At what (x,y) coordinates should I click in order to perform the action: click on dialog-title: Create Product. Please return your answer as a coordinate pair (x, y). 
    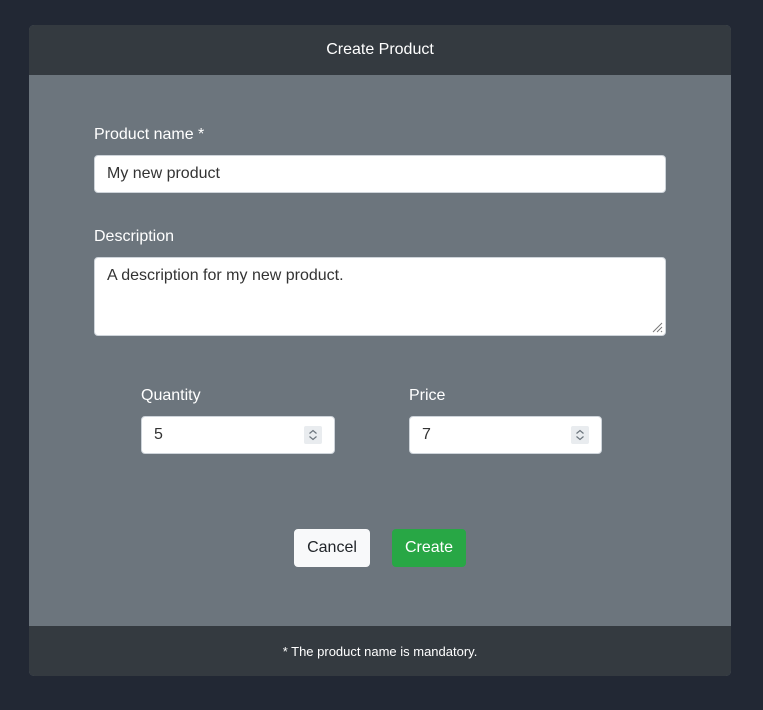
    Looking at the image, I should click on (380, 49).